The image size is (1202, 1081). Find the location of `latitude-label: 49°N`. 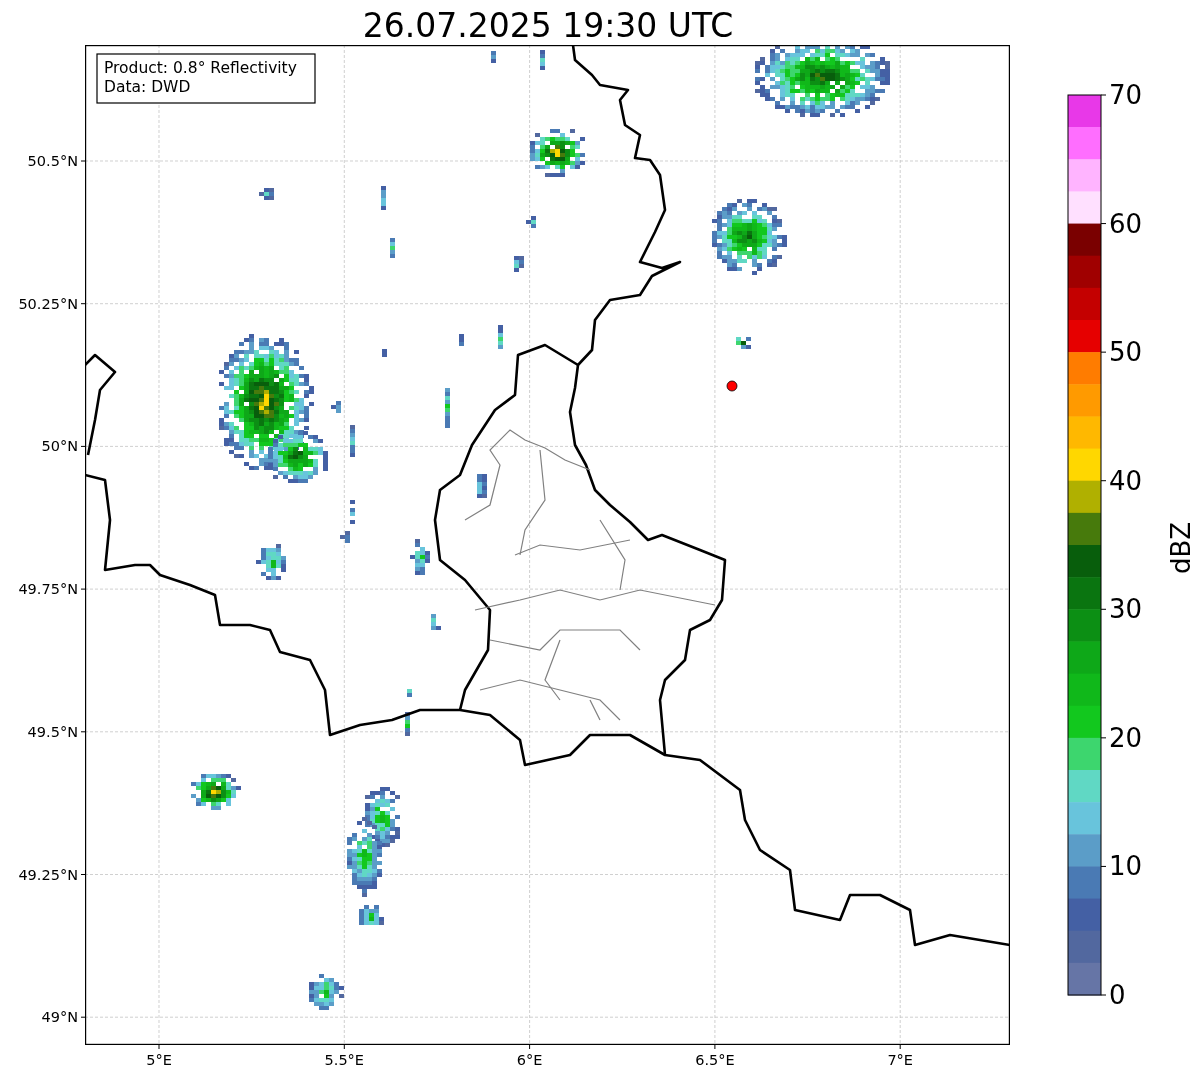

latitude-label: 49°N is located at coordinates (59, 1017).